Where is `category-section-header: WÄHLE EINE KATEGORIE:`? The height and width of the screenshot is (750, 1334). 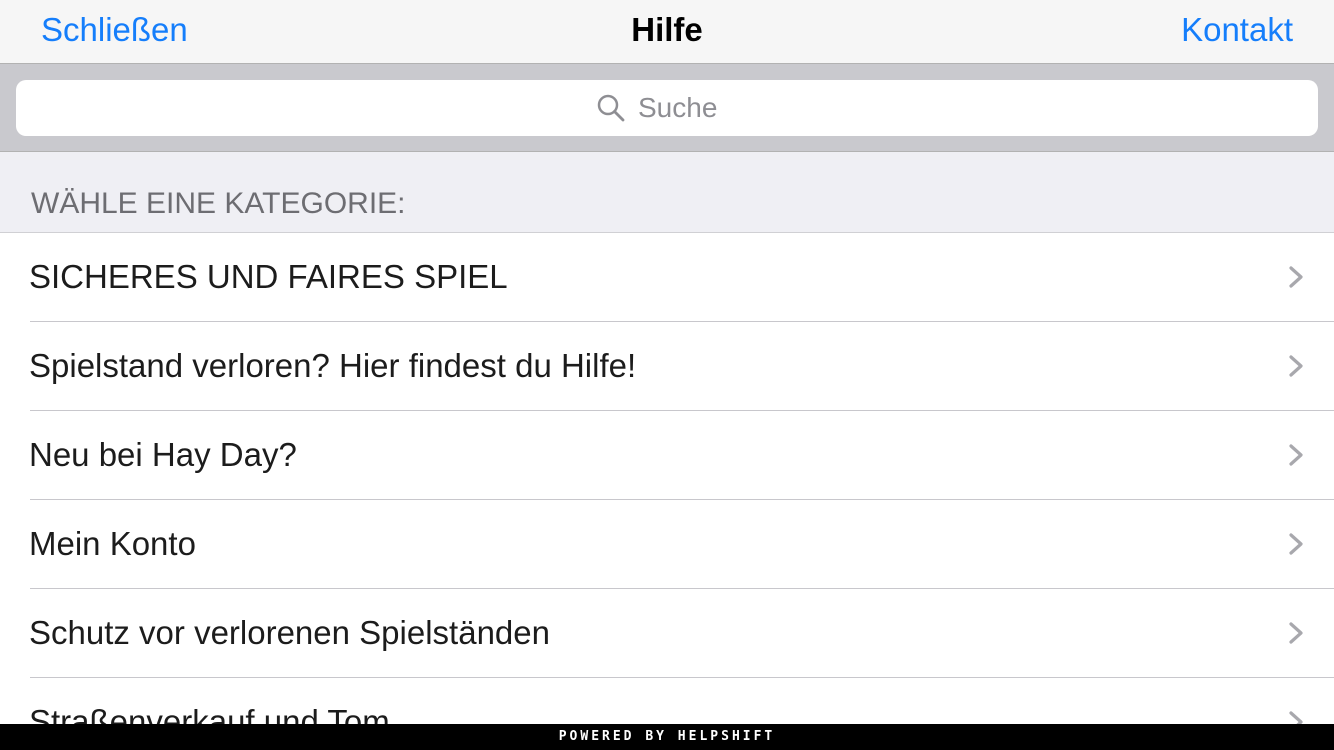
category-section-header: WÄHLE EINE KATEGORIE: is located at coordinates (667, 192).